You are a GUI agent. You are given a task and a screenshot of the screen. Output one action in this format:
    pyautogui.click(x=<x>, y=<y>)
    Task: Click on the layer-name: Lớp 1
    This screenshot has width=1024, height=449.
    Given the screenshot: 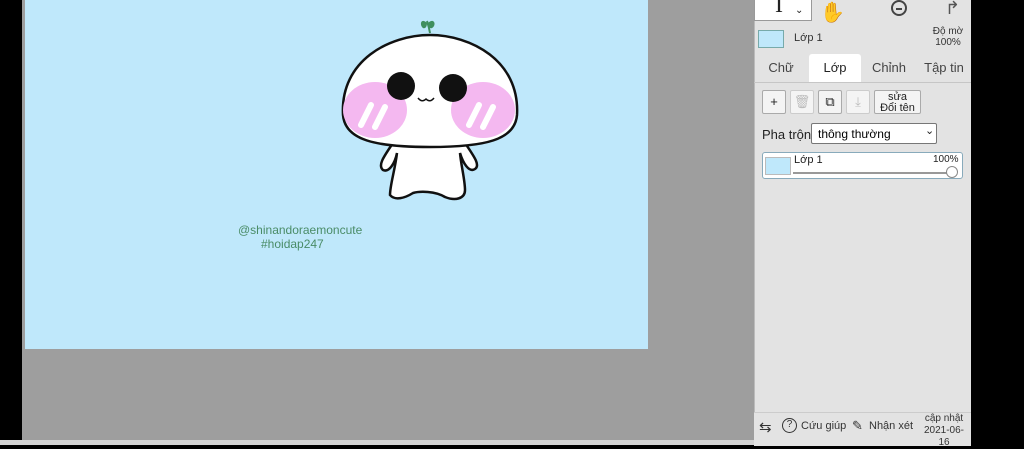 What is the action you would take?
    pyautogui.click(x=808, y=160)
    